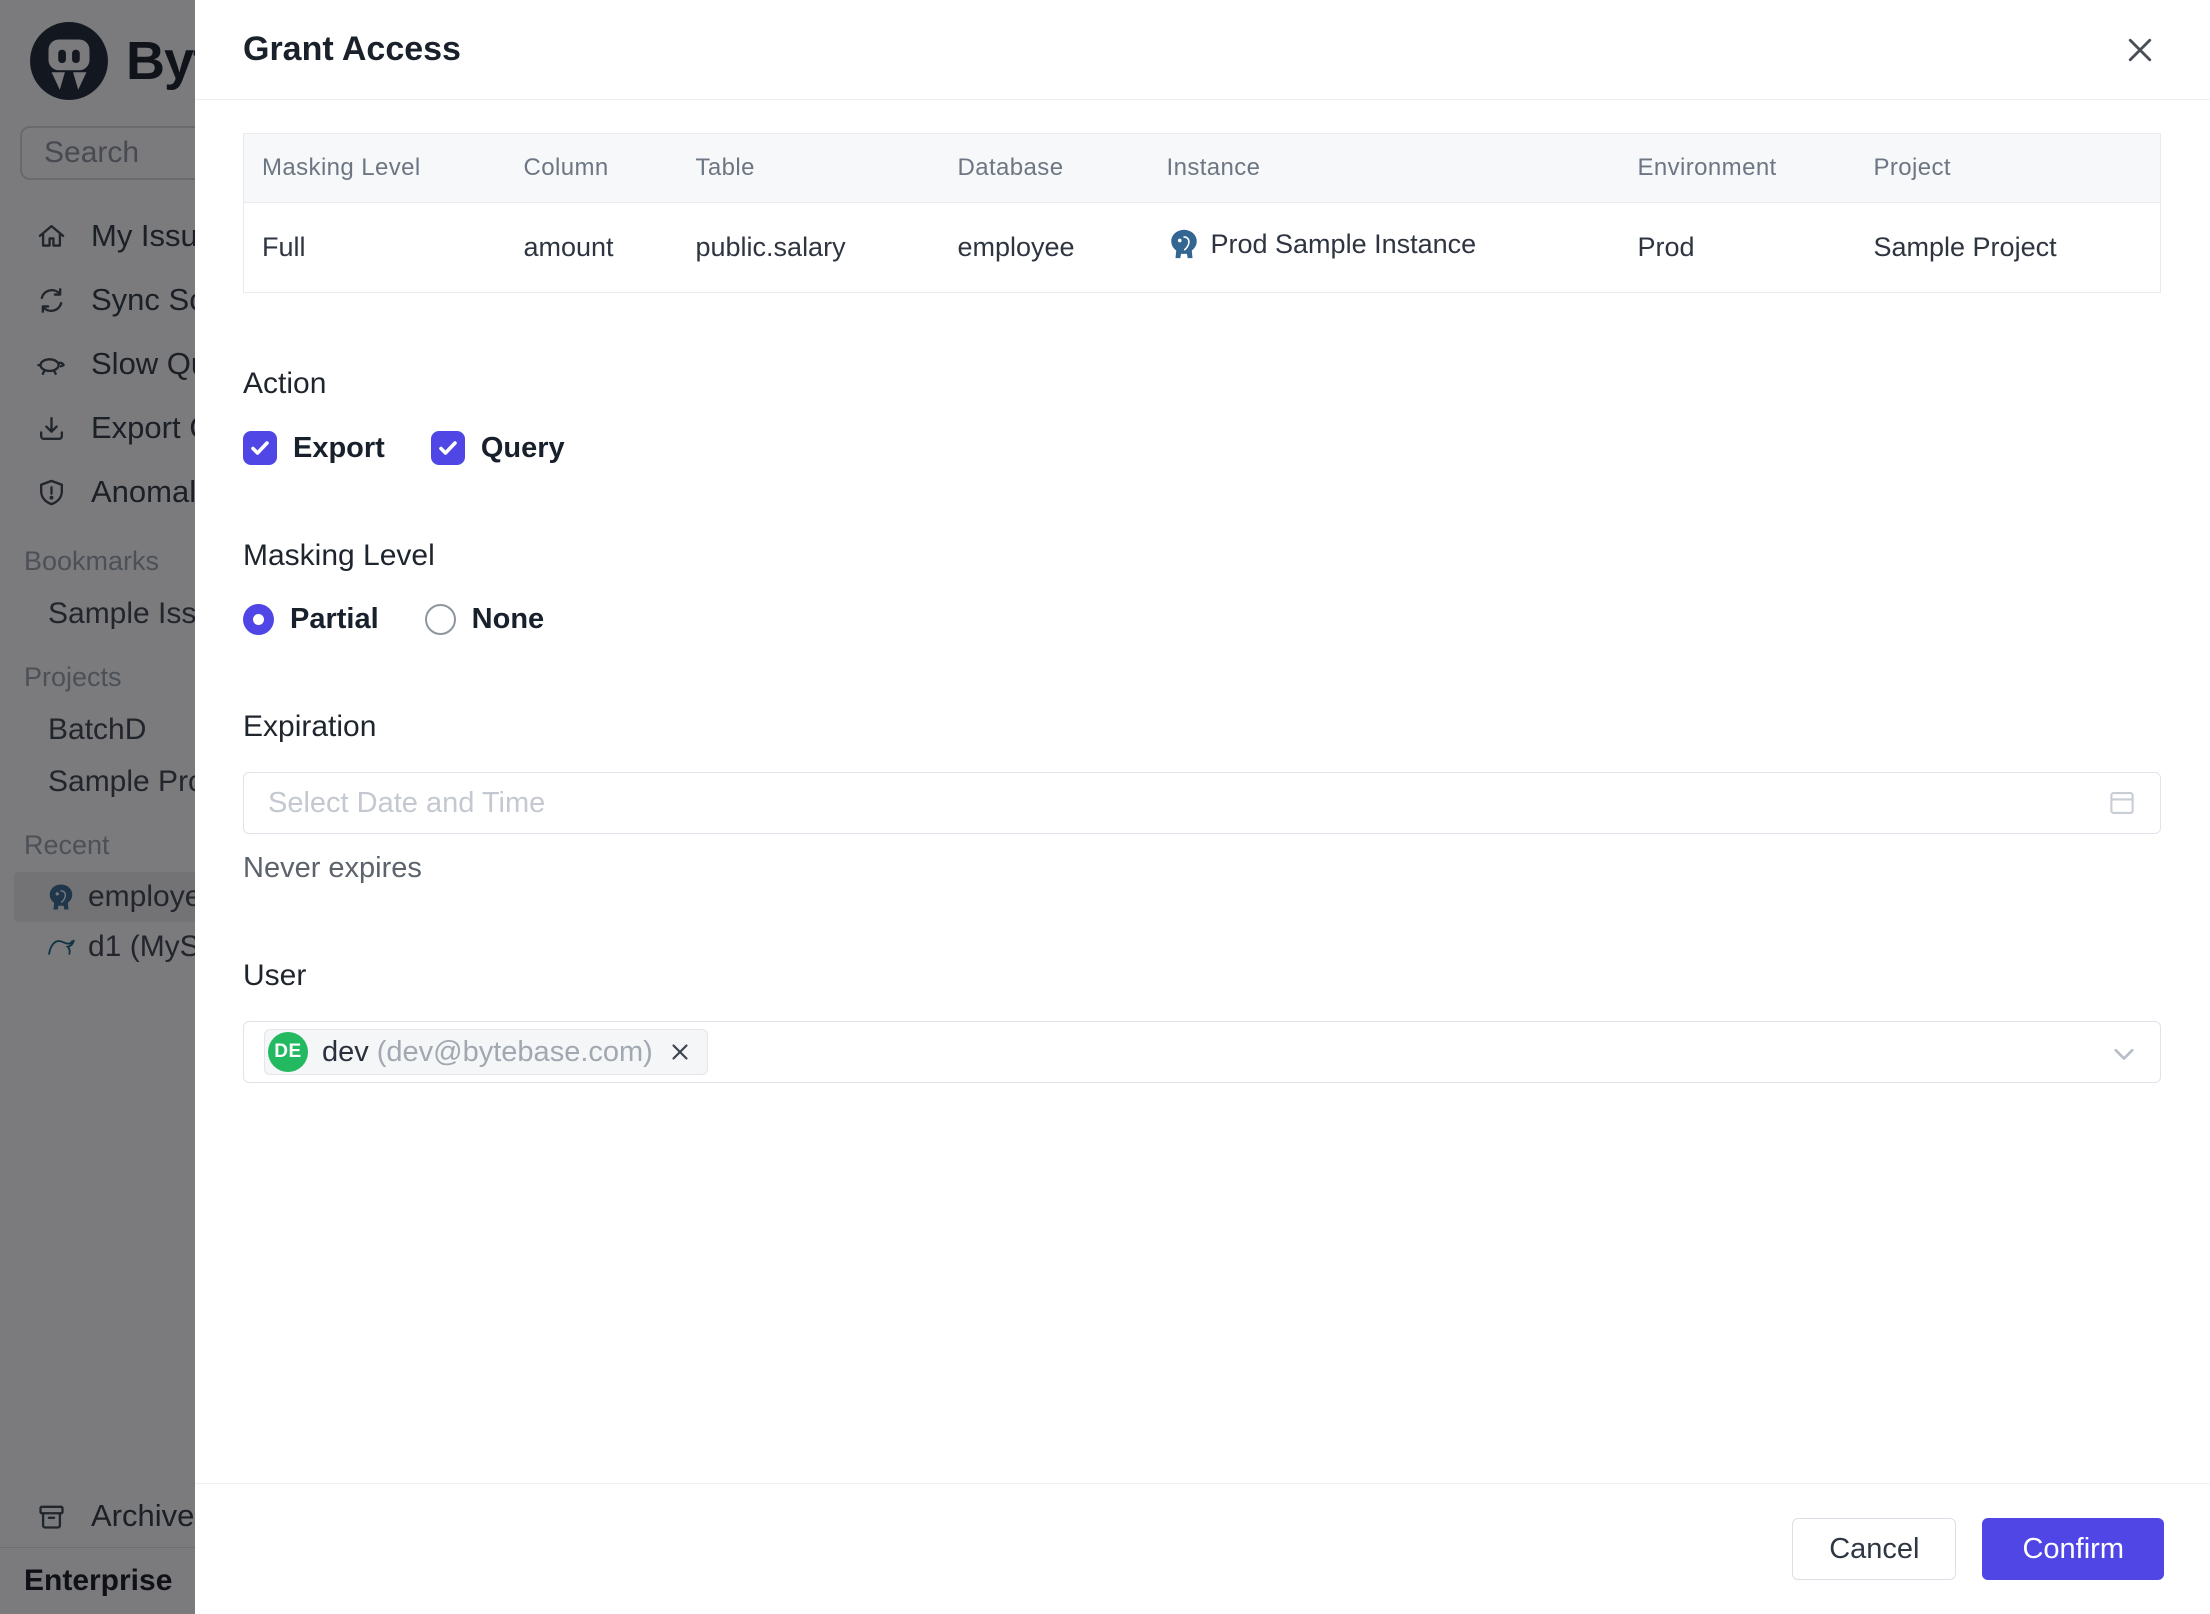  I want to click on query-checkbox-label: Query, so click(523, 448).